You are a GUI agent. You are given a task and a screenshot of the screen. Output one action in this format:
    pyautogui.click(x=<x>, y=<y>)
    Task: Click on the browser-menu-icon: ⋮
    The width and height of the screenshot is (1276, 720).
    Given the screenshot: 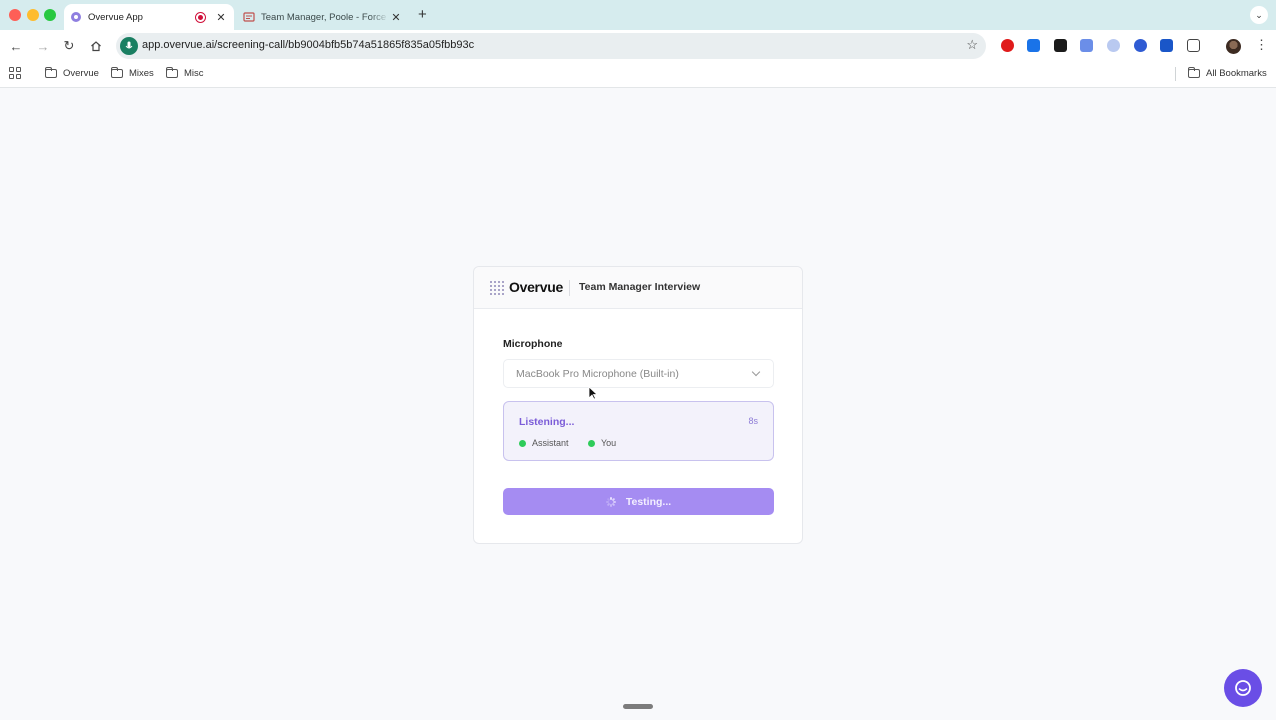 What is the action you would take?
    pyautogui.click(x=1261, y=45)
    